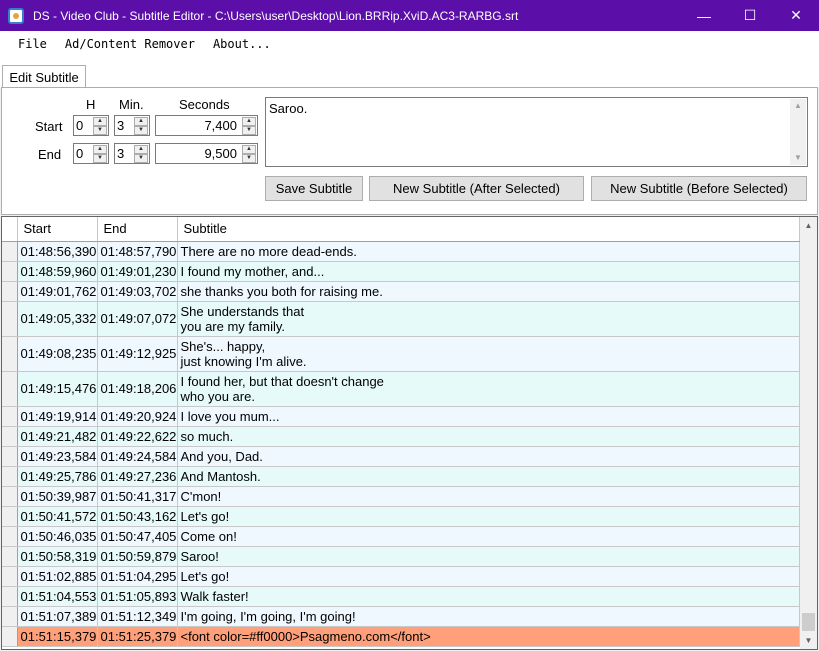 The width and height of the screenshot is (819, 651). Describe the element at coordinates (57, 516) in the screenshot. I see `cell-start: 01:50:41,572` at that location.